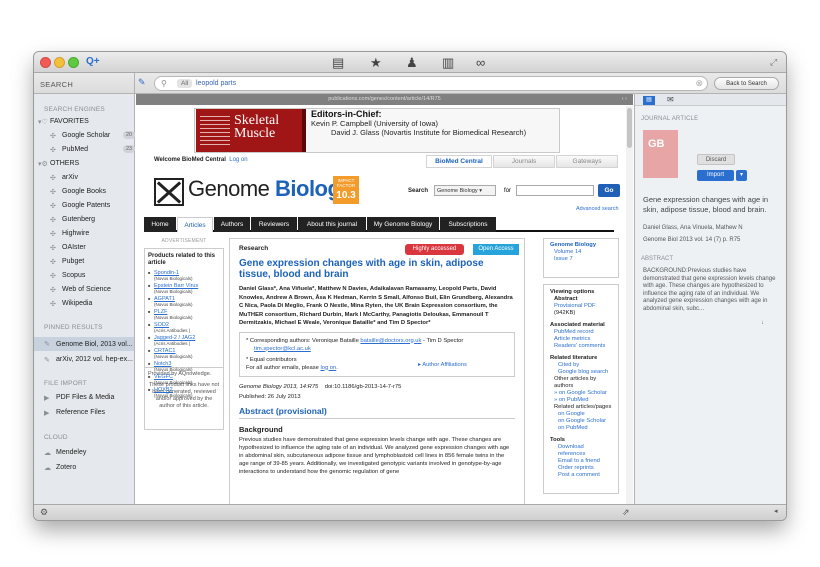 The height and width of the screenshot is (567, 820). Describe the element at coordinates (184, 289) in the screenshot. I see `product-item: Epstein Barr Virus(Novus Biologicals)` at that location.